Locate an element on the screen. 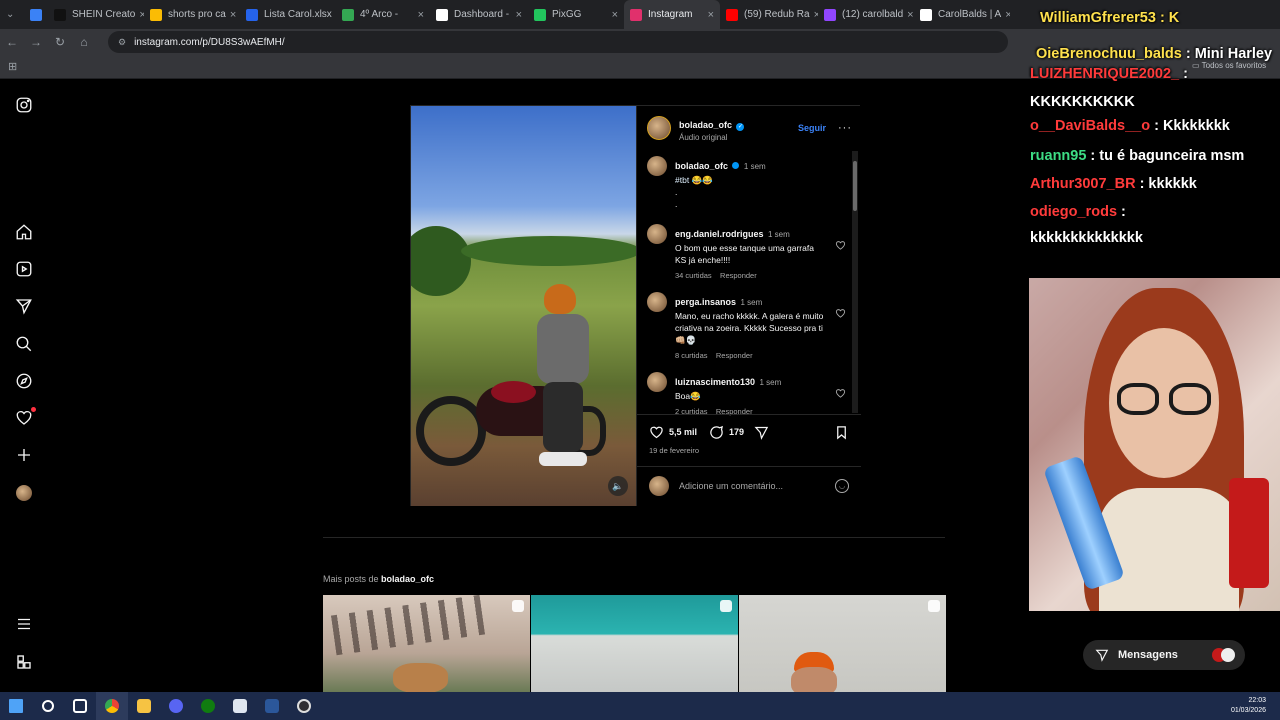 This screenshot has height=720, width=1280. like-count: 5,5 mil is located at coordinates (683, 432).